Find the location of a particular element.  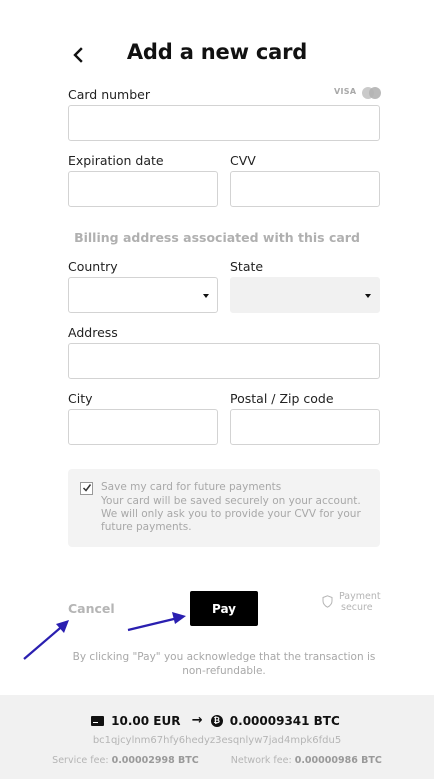

city-input is located at coordinates (143, 427).